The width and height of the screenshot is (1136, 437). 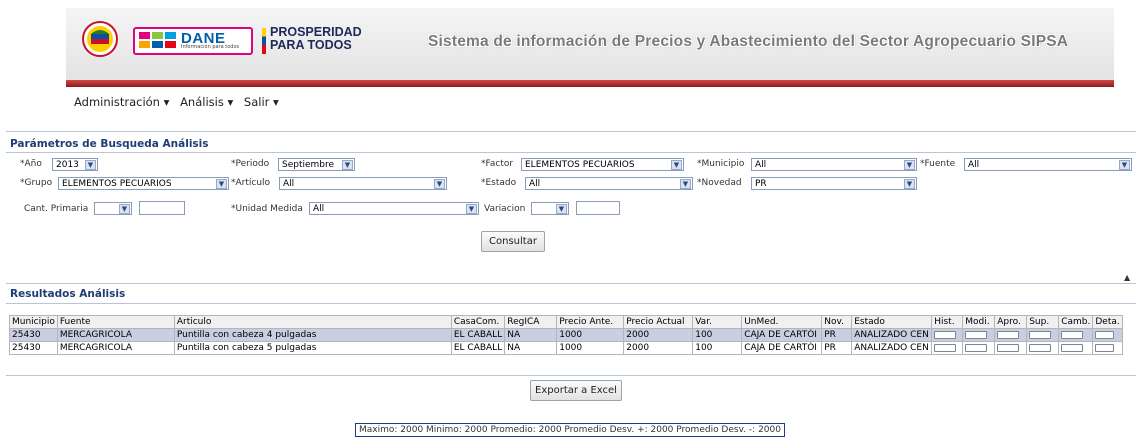 I want to click on prosperidad-logo-text: PROSPERIDAD PARA TODOS, so click(x=316, y=38).